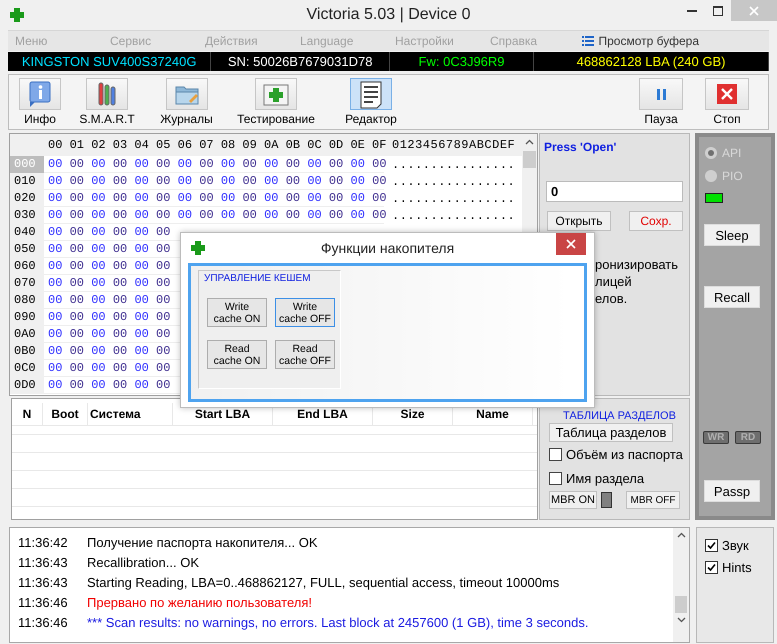  What do you see at coordinates (27, 300) in the screenshot?
I see `row-offset: 080` at bounding box center [27, 300].